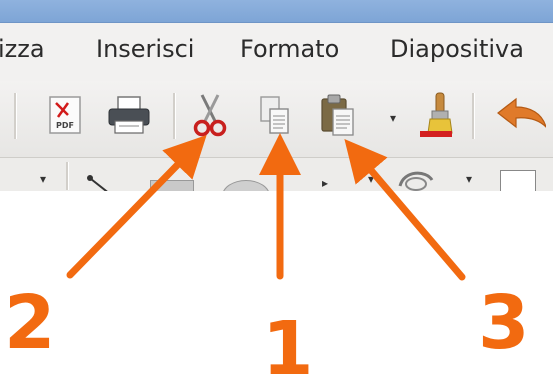 The height and width of the screenshot is (392, 553). Describe the element at coordinates (136, 206) in the screenshot. I see `arrow-to-cut` at that location.